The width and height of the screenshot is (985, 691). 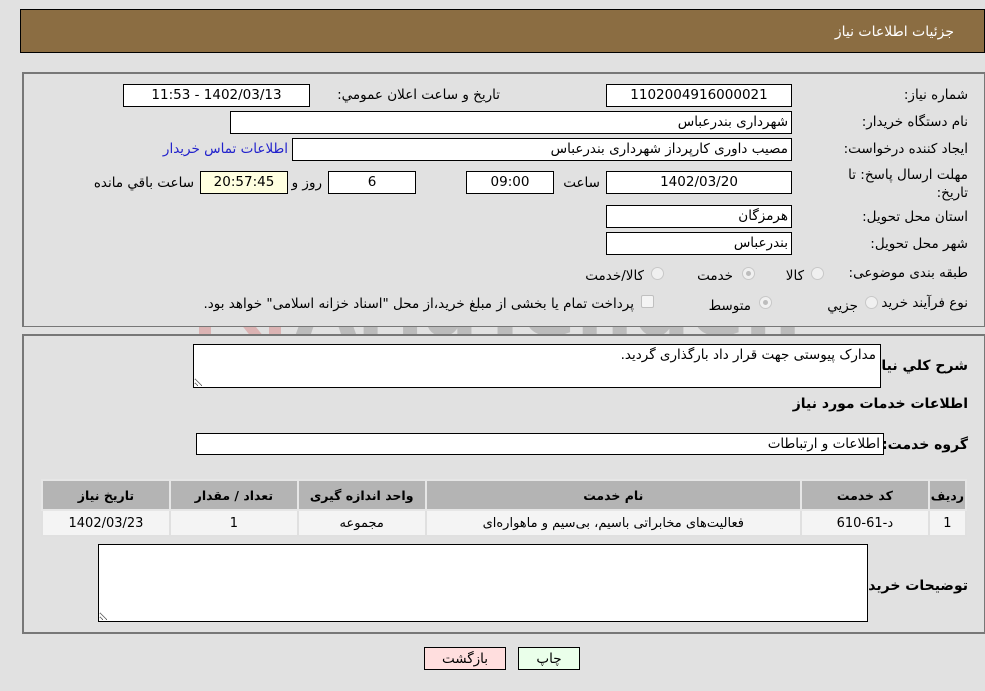 What do you see at coordinates (657, 273) in the screenshot?
I see `category-radio-goods-service` at bounding box center [657, 273].